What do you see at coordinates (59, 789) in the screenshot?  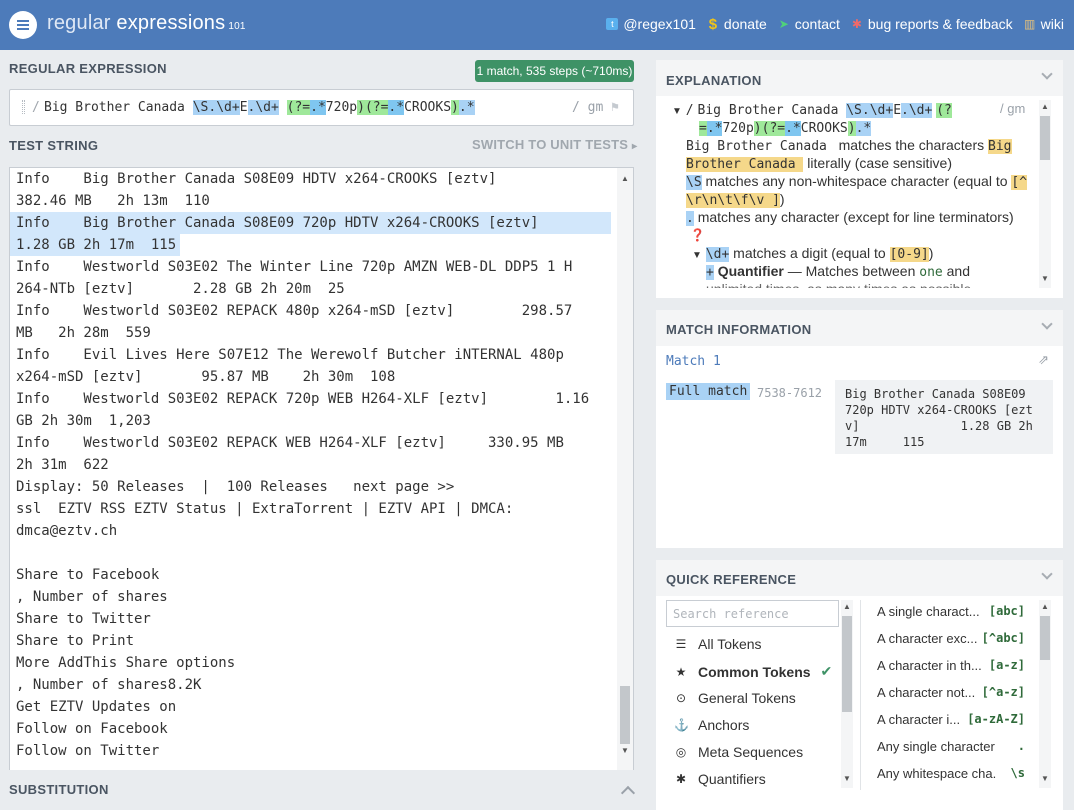 I see `substitution-title: SUBSTITUTION` at bounding box center [59, 789].